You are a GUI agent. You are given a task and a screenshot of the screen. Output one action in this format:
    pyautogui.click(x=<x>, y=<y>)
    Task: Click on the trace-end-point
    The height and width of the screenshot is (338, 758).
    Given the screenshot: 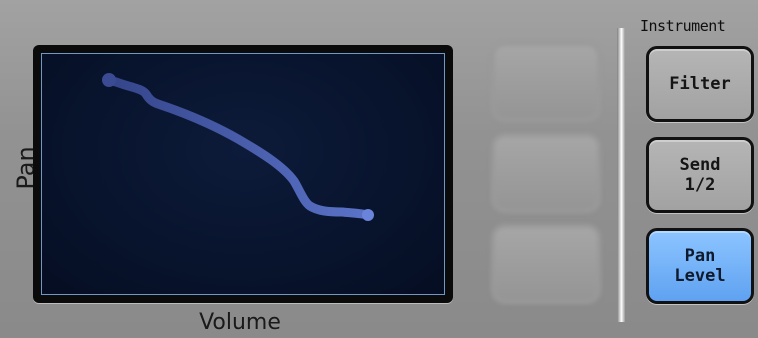 What is the action you would take?
    pyautogui.click(x=368, y=215)
    